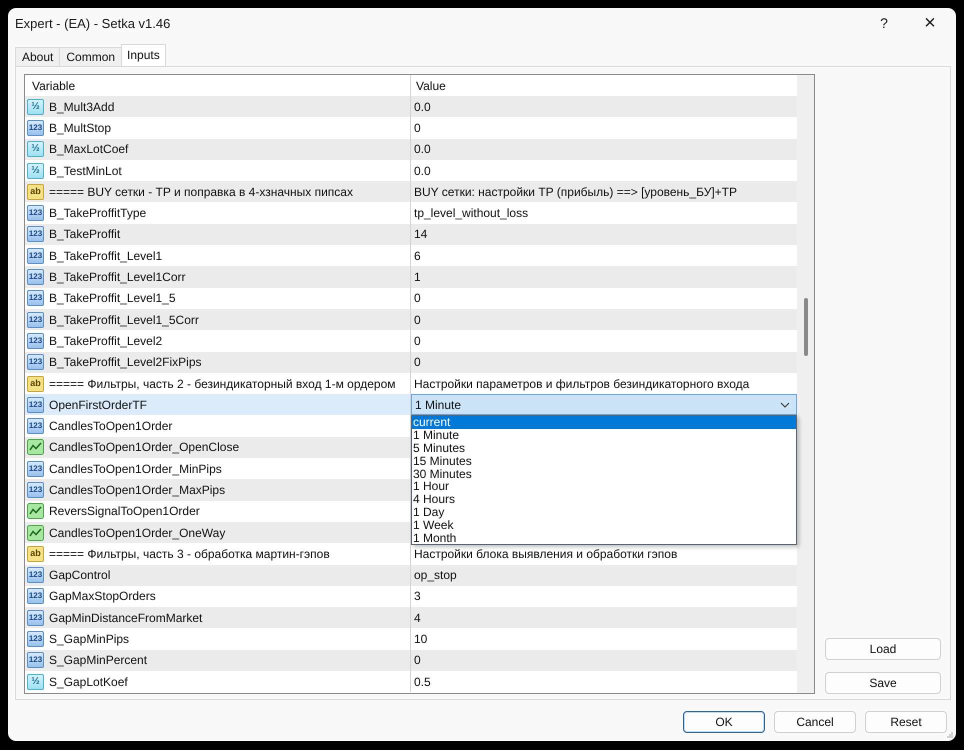  What do you see at coordinates (815, 722) in the screenshot?
I see `dialog-button: Cancel` at bounding box center [815, 722].